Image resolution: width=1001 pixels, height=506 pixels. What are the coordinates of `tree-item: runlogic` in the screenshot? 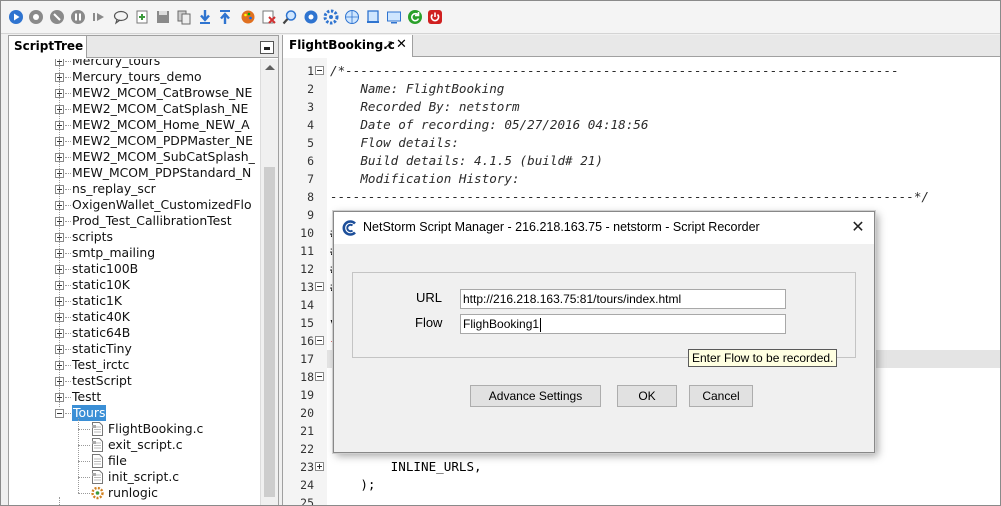 It's located at (134, 493).